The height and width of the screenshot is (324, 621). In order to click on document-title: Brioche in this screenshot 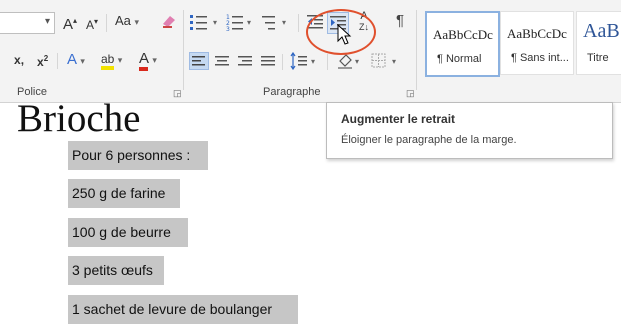, I will do `click(78, 119)`.